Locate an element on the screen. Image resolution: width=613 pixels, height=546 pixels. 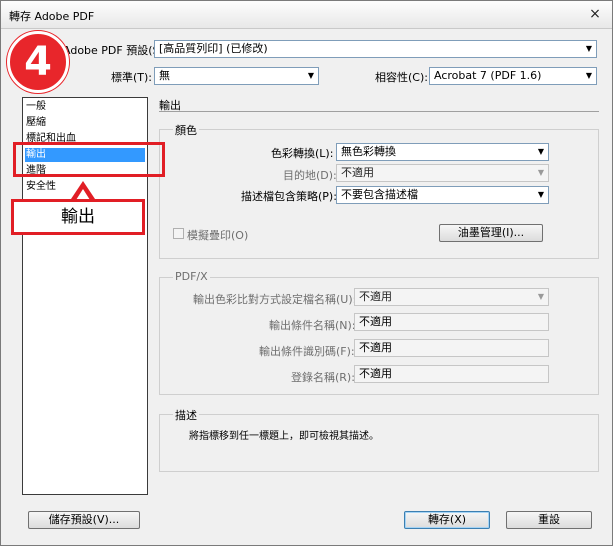
reset-button: 重設 is located at coordinates (549, 520).